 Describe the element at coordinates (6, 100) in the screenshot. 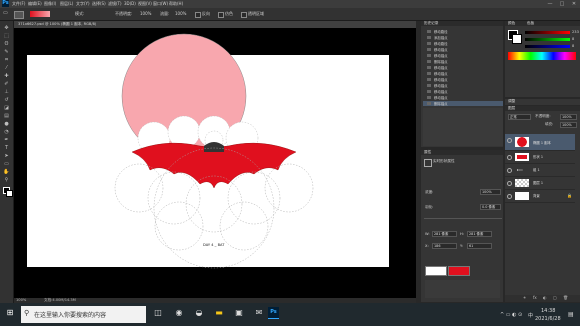

I see `history-brush-tool-icon: ↺` at that location.